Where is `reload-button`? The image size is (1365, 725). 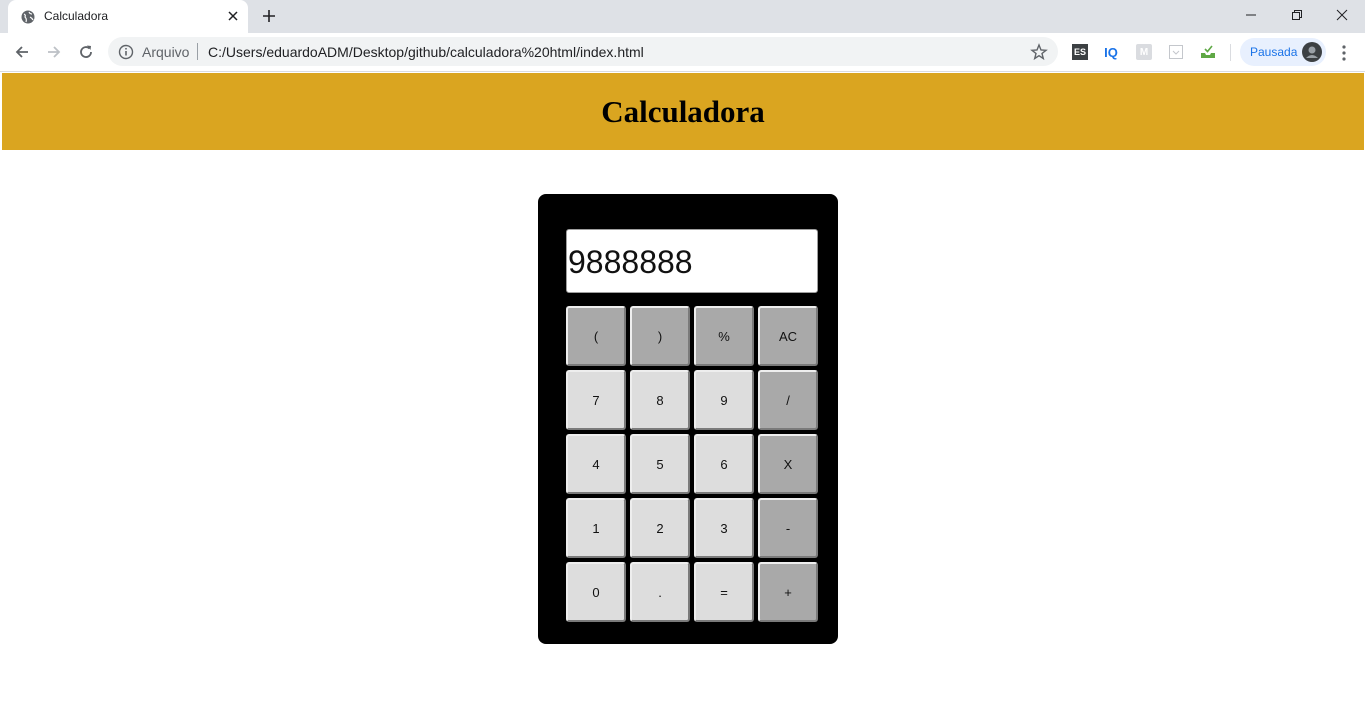 reload-button is located at coordinates (86, 52).